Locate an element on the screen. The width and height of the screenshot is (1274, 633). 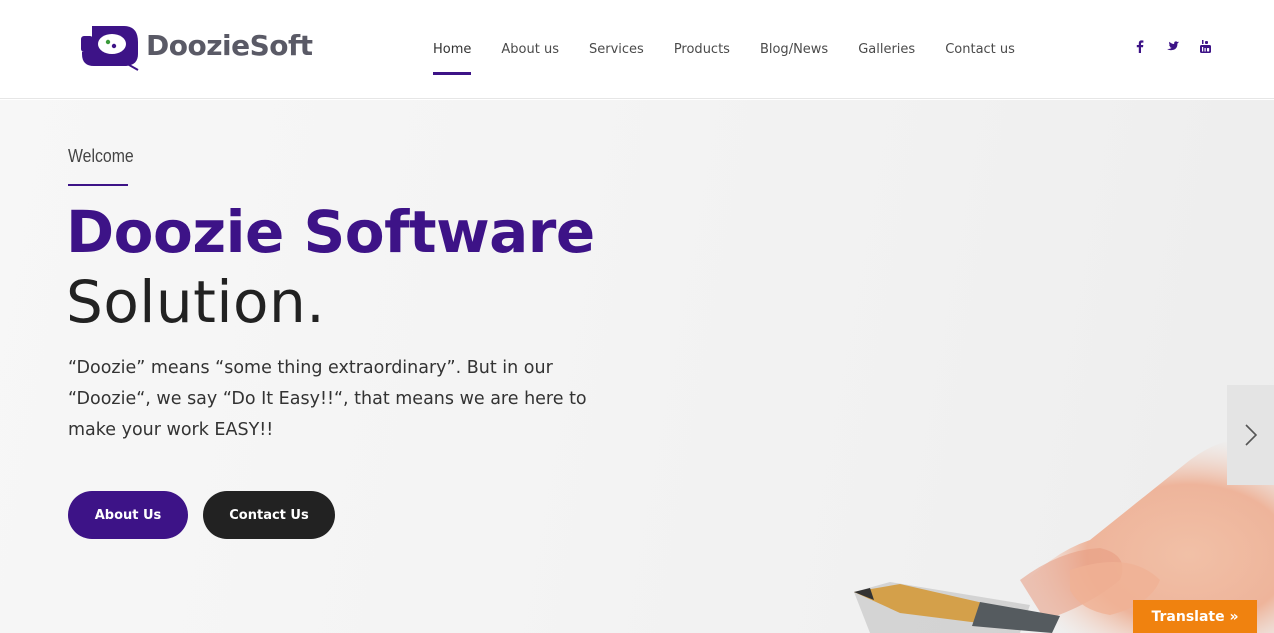
hero-subtitle: Solution. is located at coordinates (196, 302).